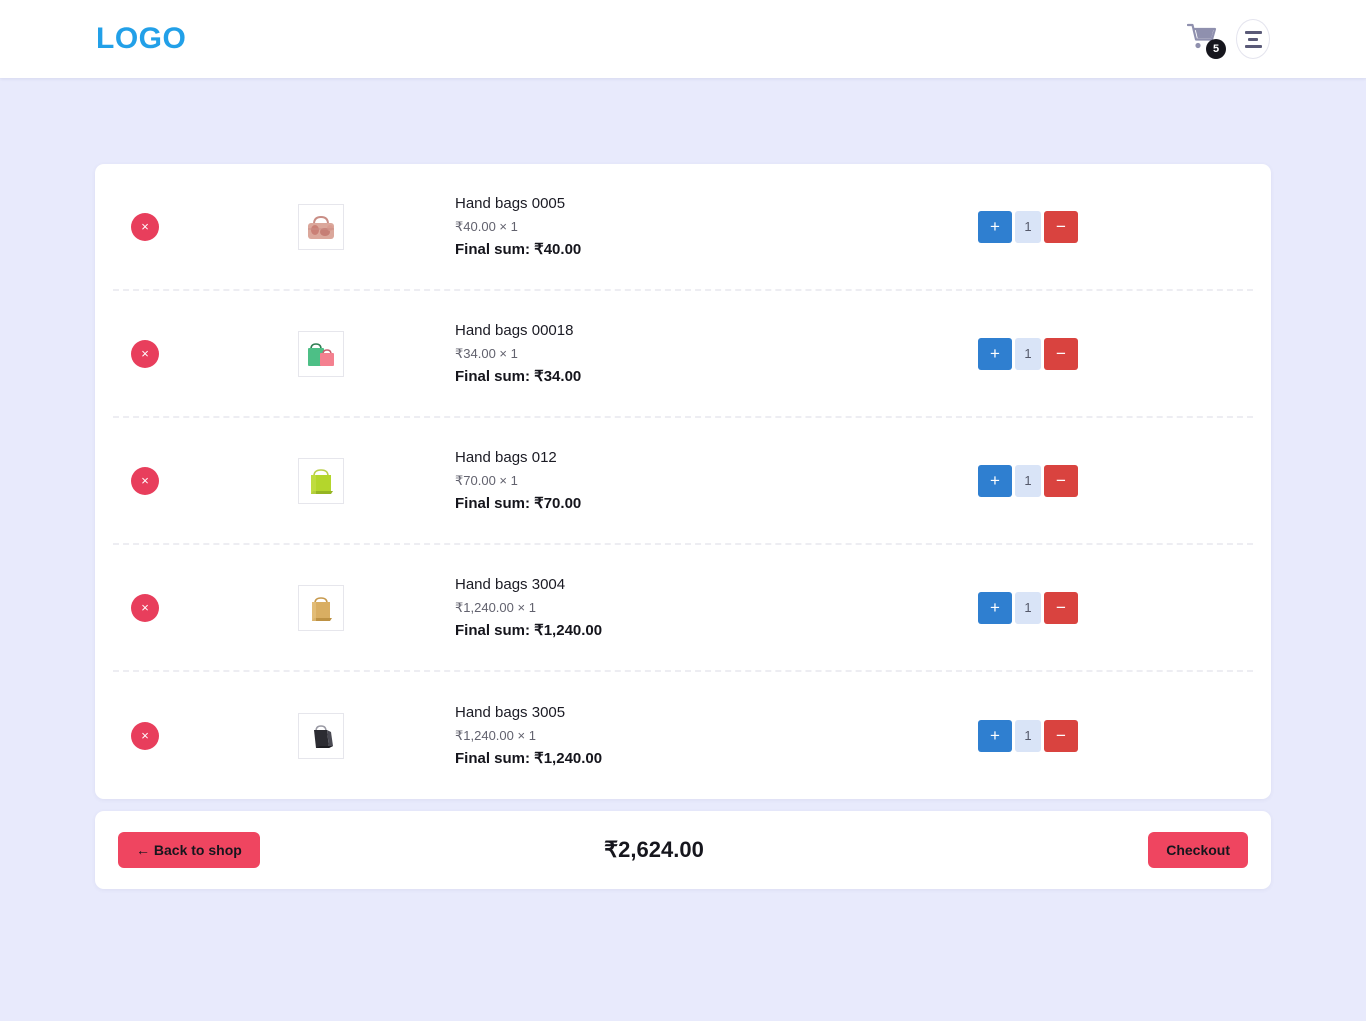 Image resolution: width=1366 pixels, height=1021 pixels. Describe the element at coordinates (486, 480) in the screenshot. I see `item-unit-price: ₹70.00 × 1` at that location.